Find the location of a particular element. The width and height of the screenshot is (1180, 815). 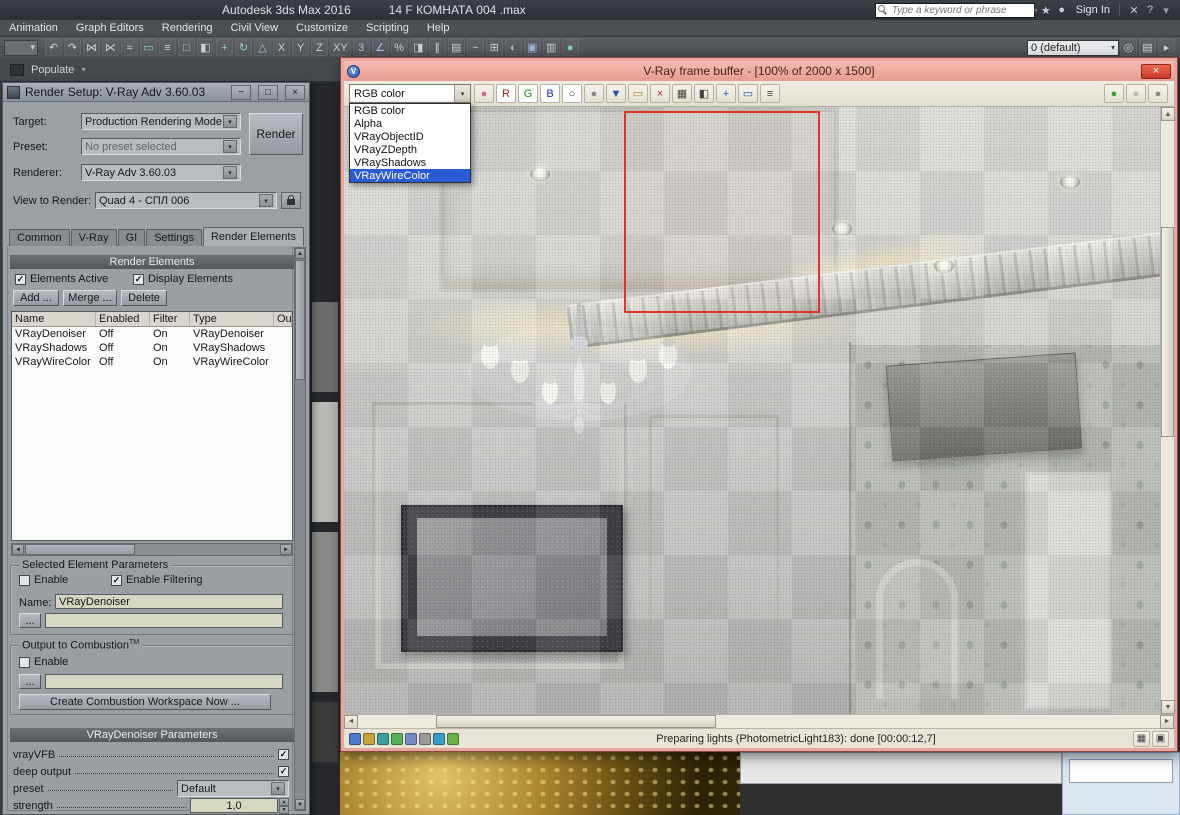

save-image-button: ▼ is located at coordinates (616, 93).